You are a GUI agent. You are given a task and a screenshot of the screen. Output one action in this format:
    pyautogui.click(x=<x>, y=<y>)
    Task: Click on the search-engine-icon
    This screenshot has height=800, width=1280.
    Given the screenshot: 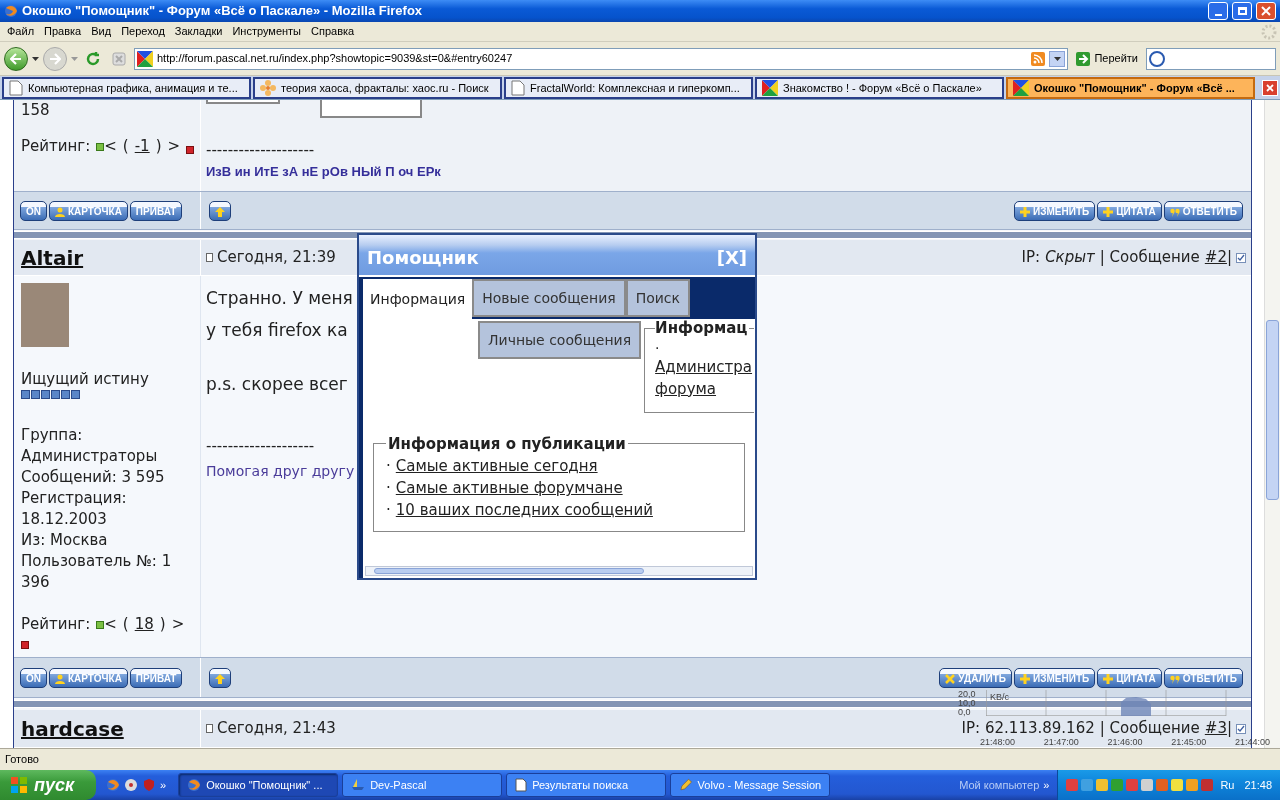 What is the action you would take?
    pyautogui.click(x=1157, y=58)
    